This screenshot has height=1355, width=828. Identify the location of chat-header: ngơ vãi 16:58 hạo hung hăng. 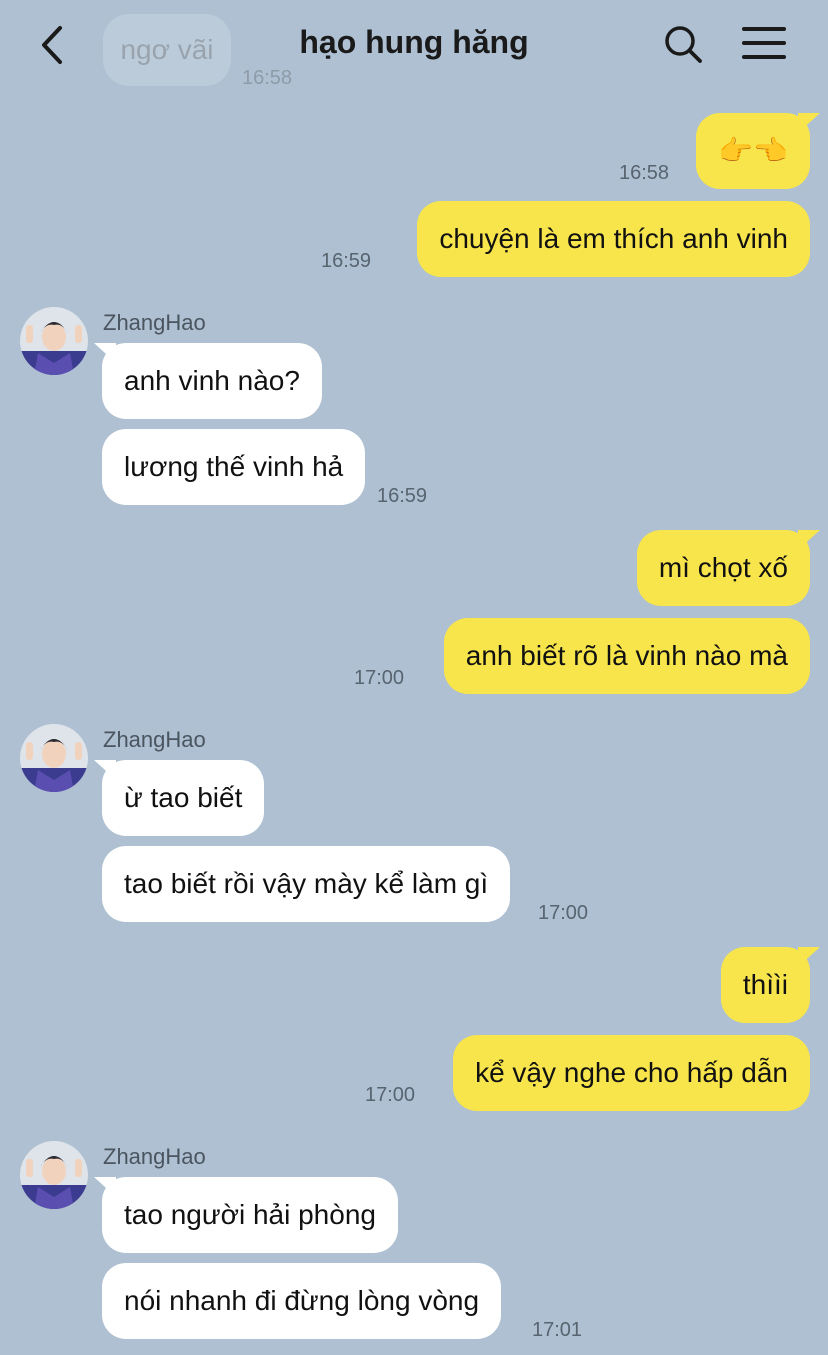
(414, 44).